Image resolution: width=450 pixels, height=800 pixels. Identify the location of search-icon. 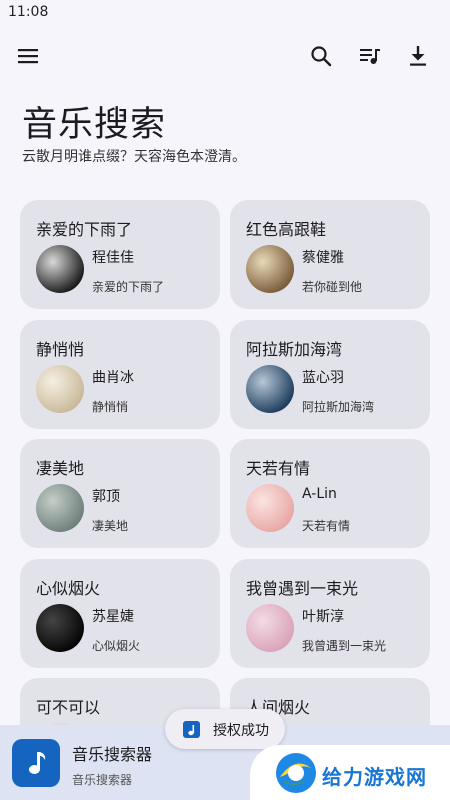
(321, 56).